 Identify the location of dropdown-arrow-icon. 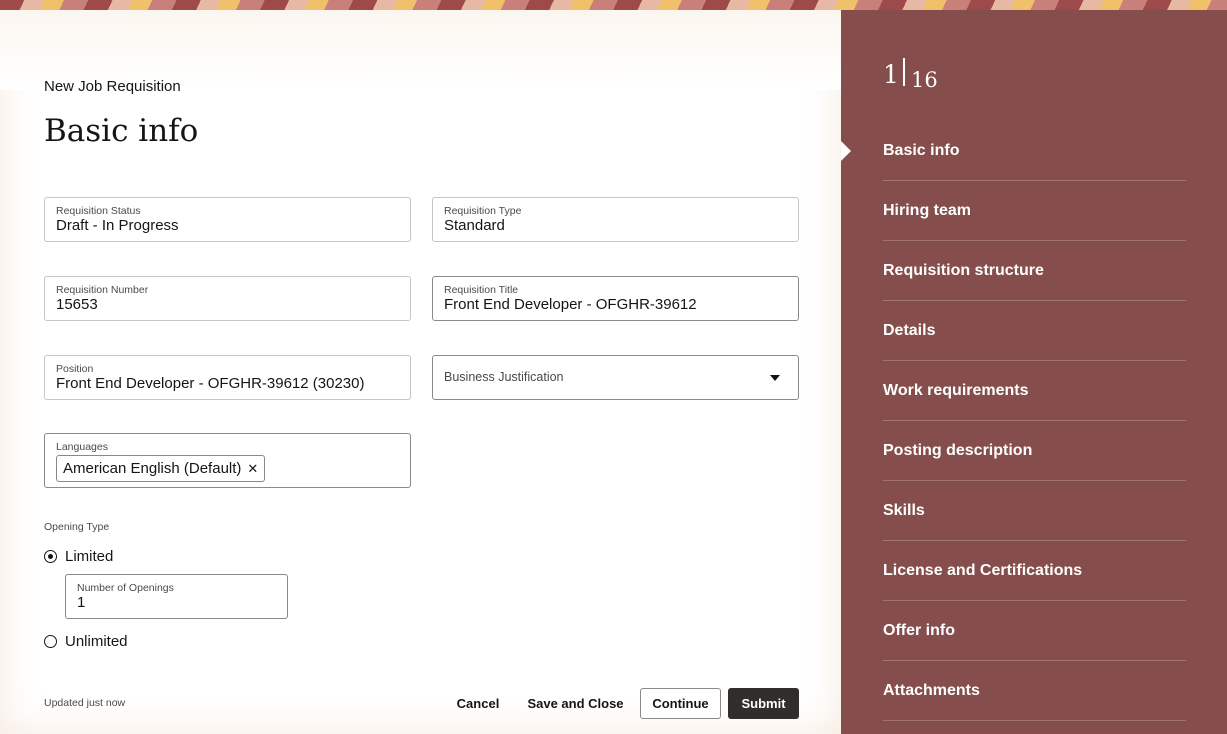
(775, 378).